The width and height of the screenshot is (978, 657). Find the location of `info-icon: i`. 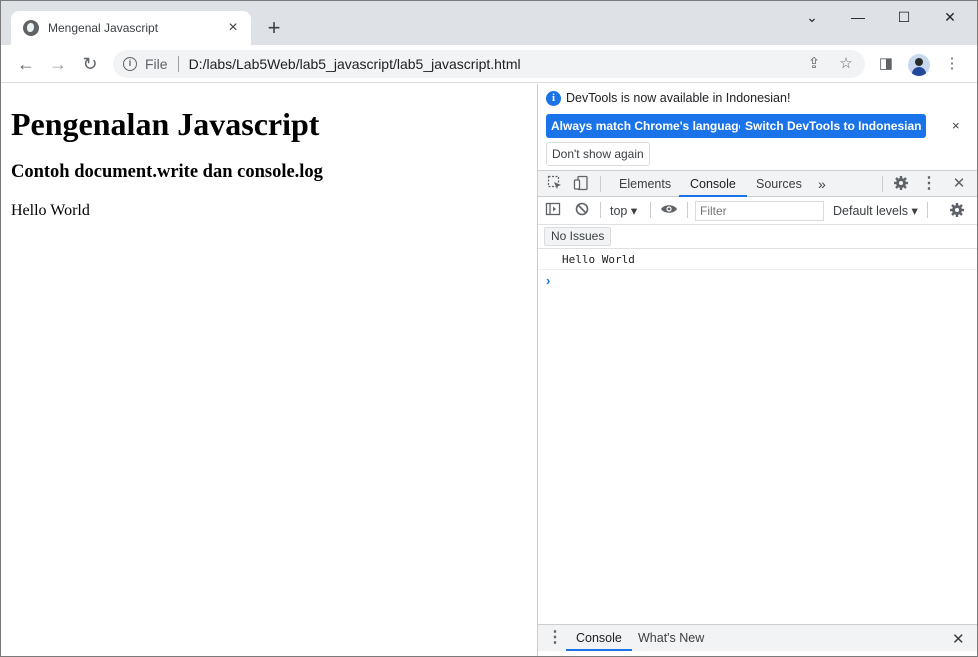

info-icon: i is located at coordinates (553, 98).